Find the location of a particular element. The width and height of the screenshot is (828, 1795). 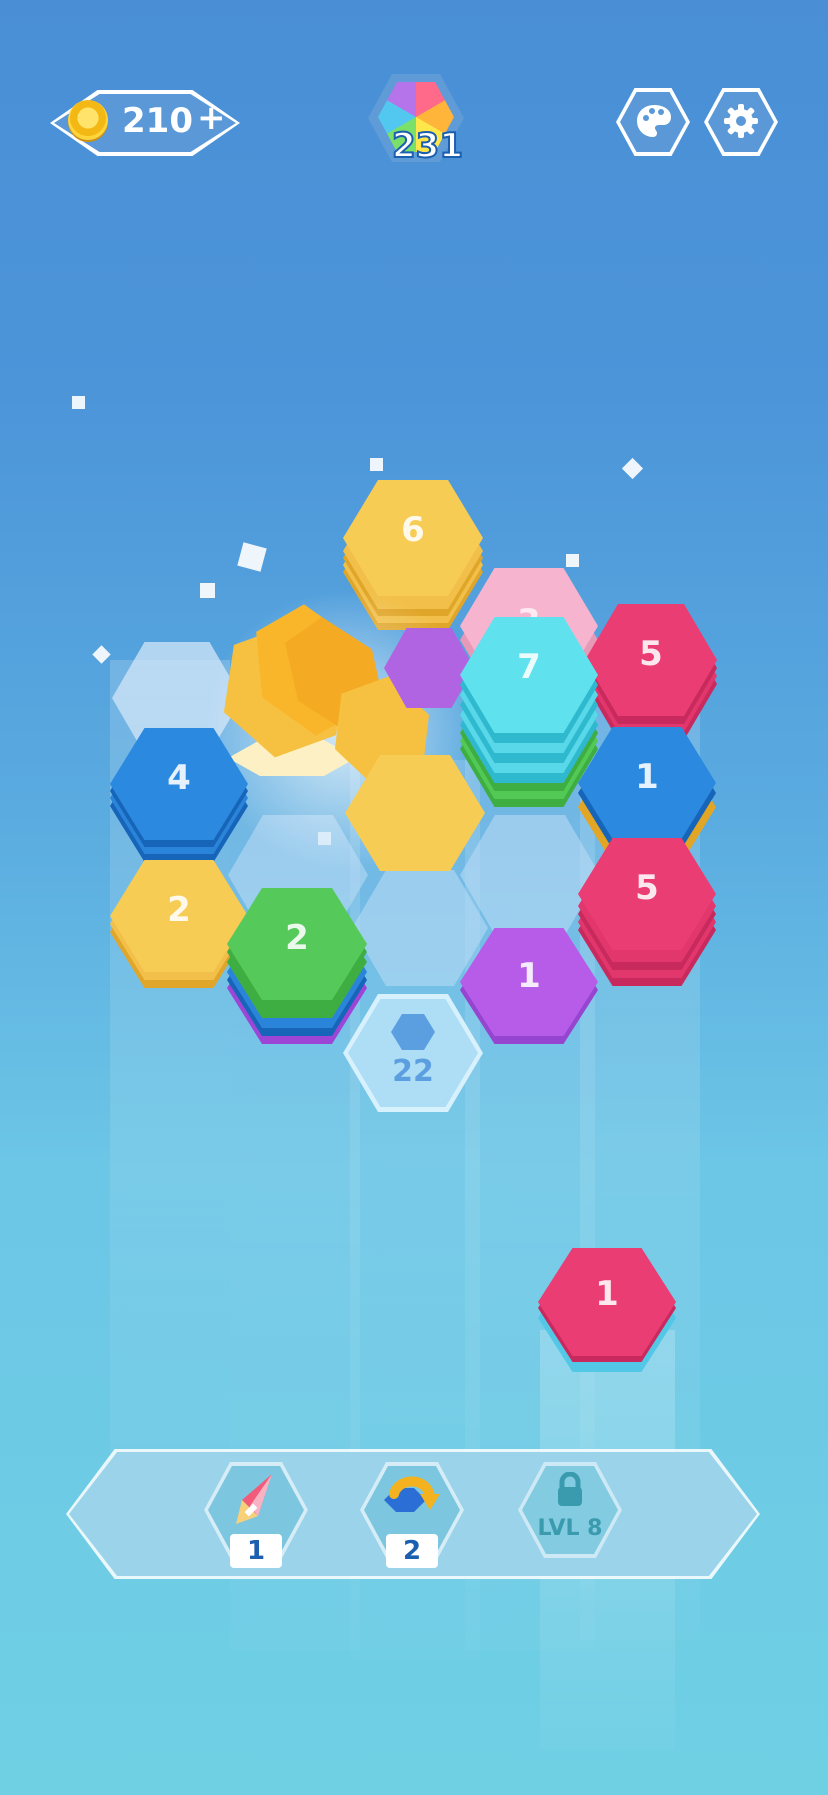

hex-stack-blue-4: 4 is located at coordinates (179, 795).